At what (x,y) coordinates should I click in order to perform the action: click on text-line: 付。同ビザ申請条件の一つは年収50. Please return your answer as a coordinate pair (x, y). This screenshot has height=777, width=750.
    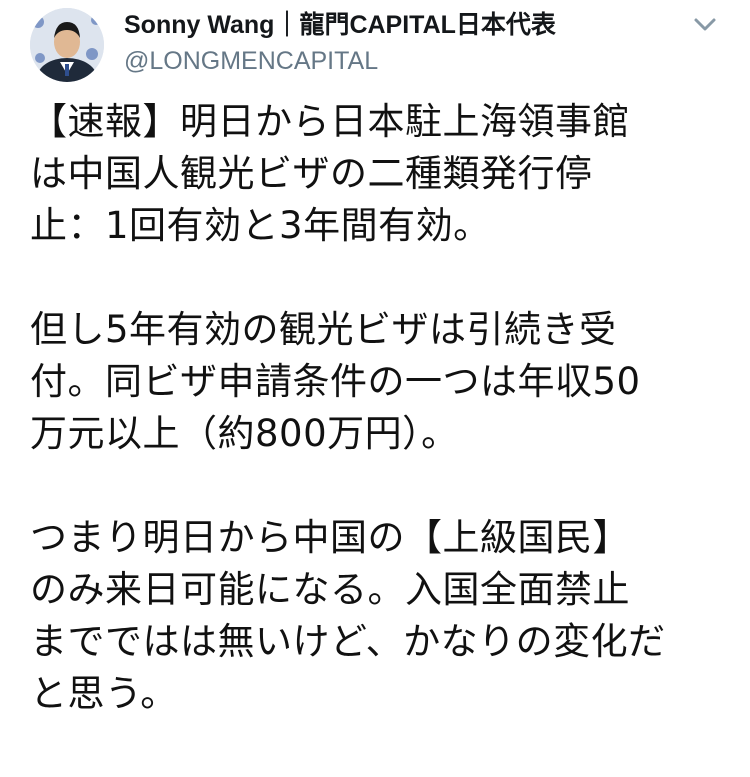
    Looking at the image, I should click on (335, 381).